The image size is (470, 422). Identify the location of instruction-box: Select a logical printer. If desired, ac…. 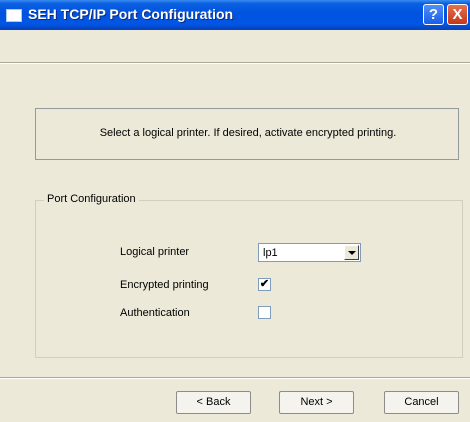
(247, 134).